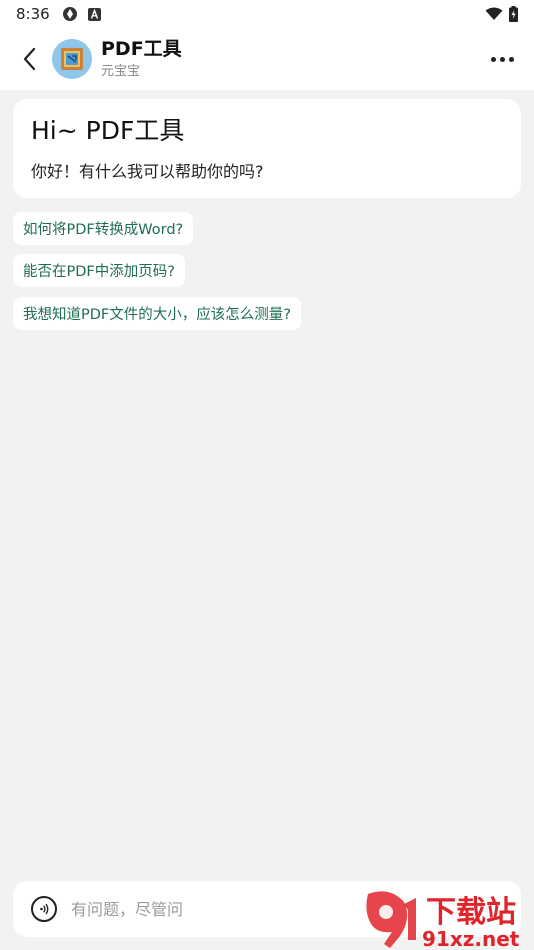  I want to click on avatar, so click(72, 59).